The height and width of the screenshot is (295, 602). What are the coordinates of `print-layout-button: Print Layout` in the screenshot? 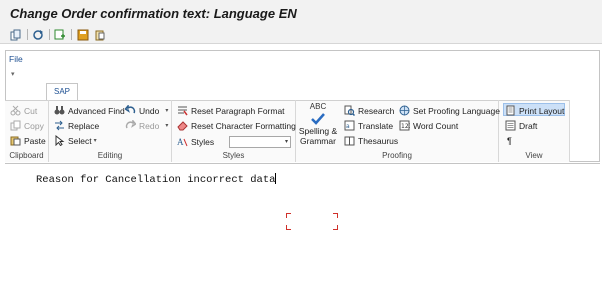 It's located at (534, 110).